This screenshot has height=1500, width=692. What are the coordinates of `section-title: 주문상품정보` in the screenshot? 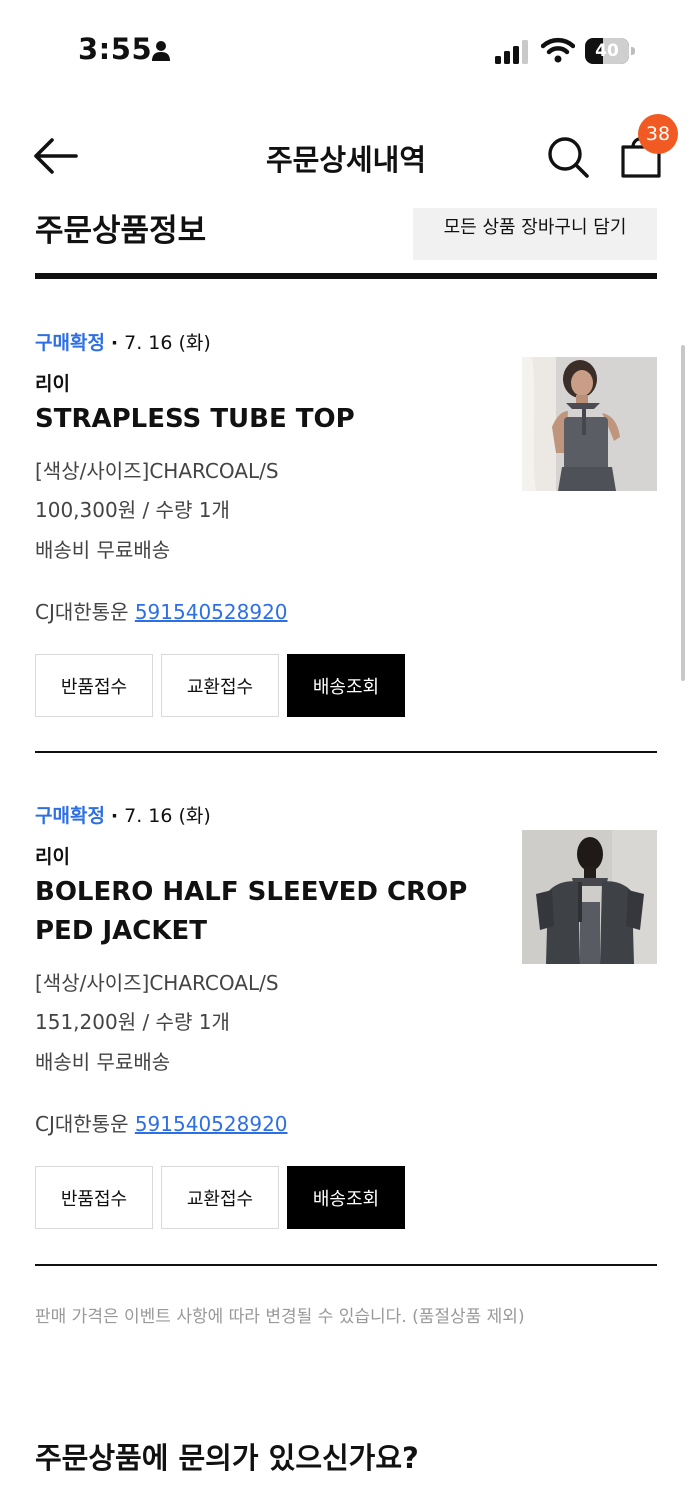 It's located at (121, 231).